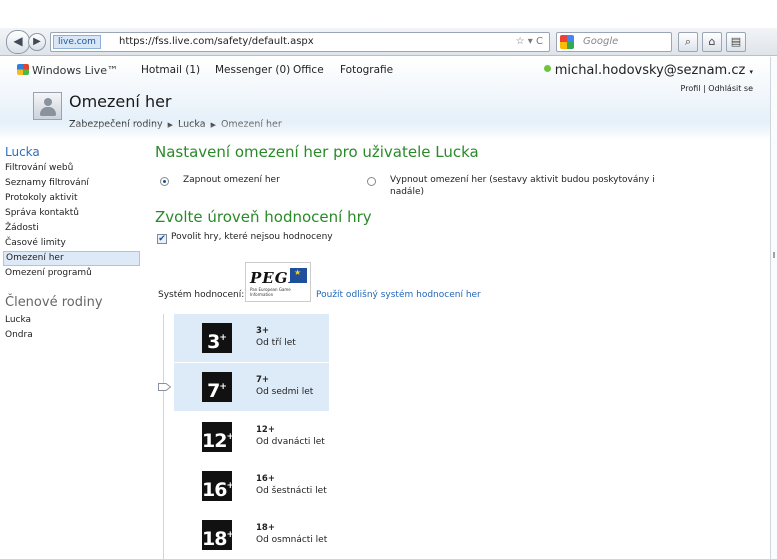 The width and height of the screenshot is (777, 559). What do you see at coordinates (265, 528) in the screenshot?
I see `rating-code: 18+` at bounding box center [265, 528].